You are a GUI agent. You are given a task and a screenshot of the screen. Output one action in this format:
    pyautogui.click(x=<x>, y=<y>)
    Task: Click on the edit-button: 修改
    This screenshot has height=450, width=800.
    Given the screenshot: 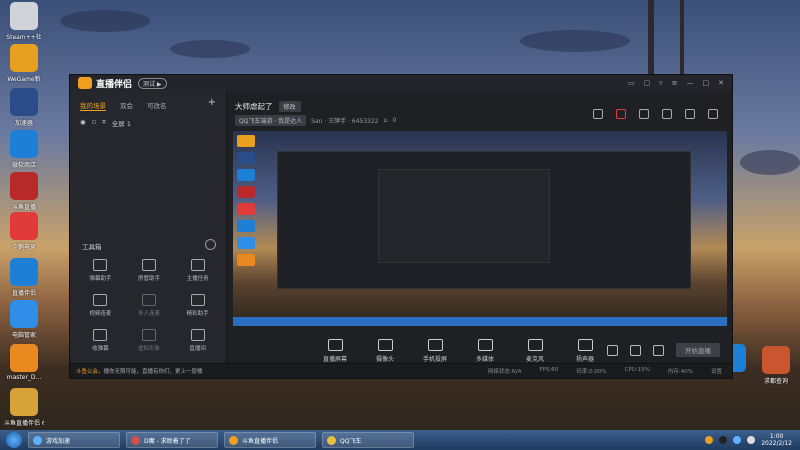 What is the action you would take?
    pyautogui.click(x=289, y=106)
    